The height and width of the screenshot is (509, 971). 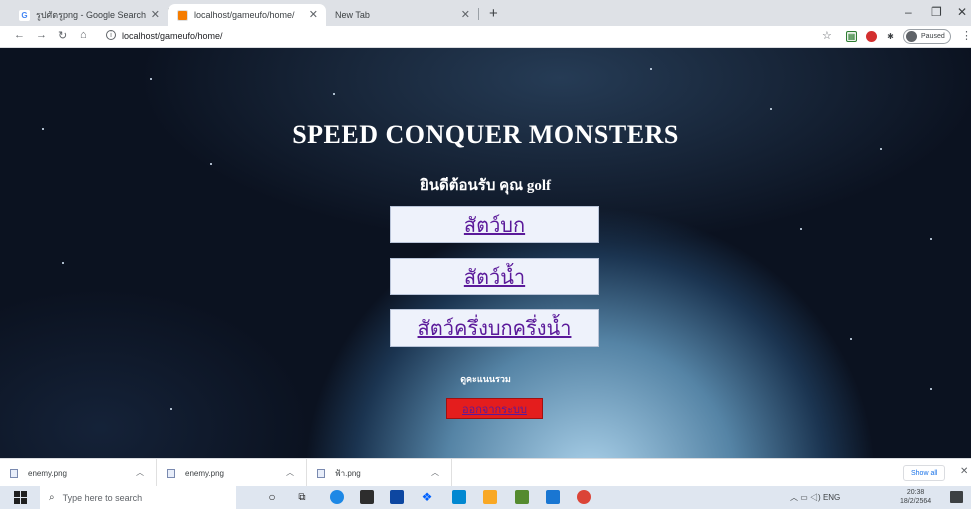 I want to click on logout-link: ออกจากระบบ, so click(x=494, y=409).